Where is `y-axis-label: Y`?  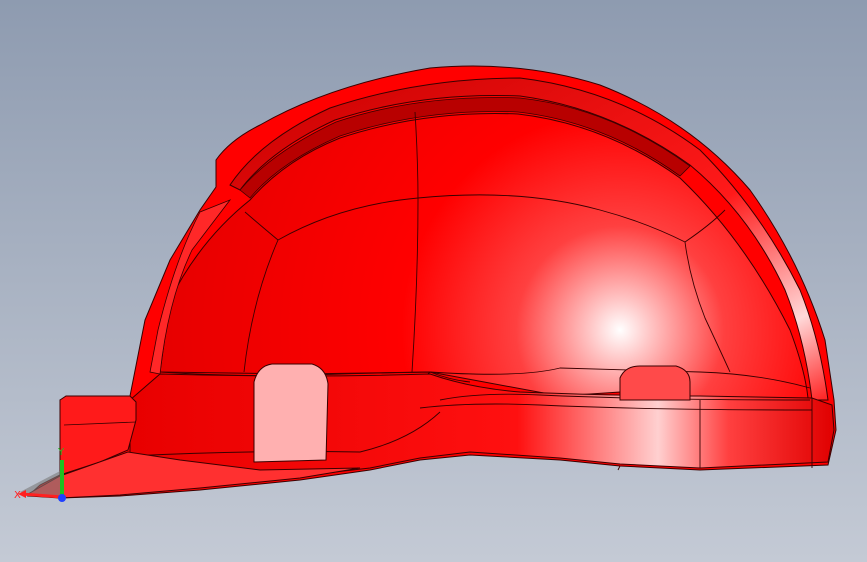
y-axis-label: Y is located at coordinates (61, 452).